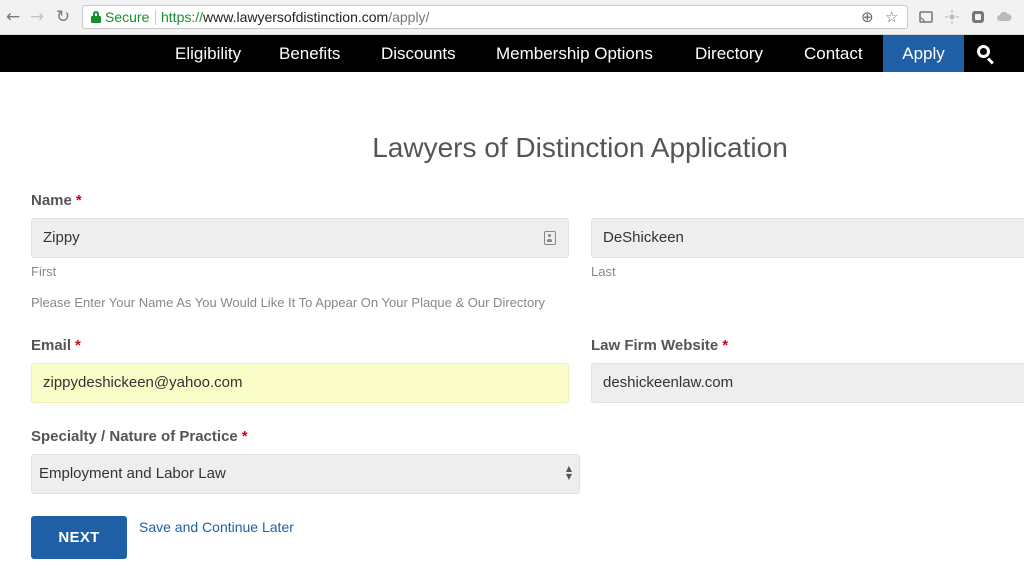 This screenshot has height=576, width=1024. I want to click on email-label: Email *, so click(56, 345).